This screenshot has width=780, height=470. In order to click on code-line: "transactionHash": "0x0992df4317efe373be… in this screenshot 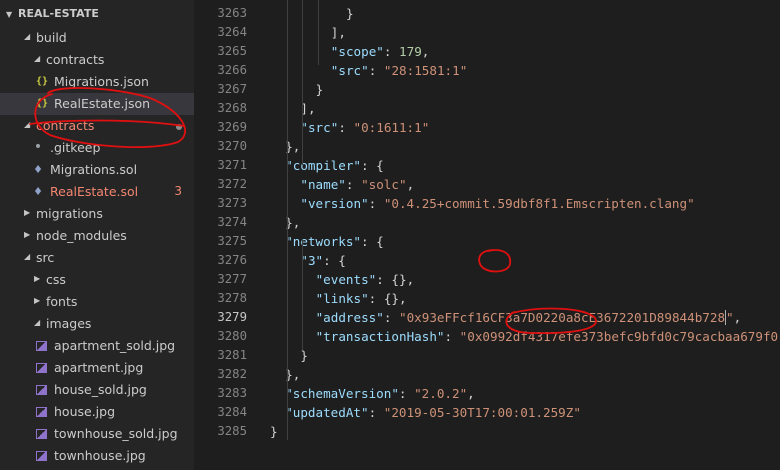, I will do `click(547, 336)`.